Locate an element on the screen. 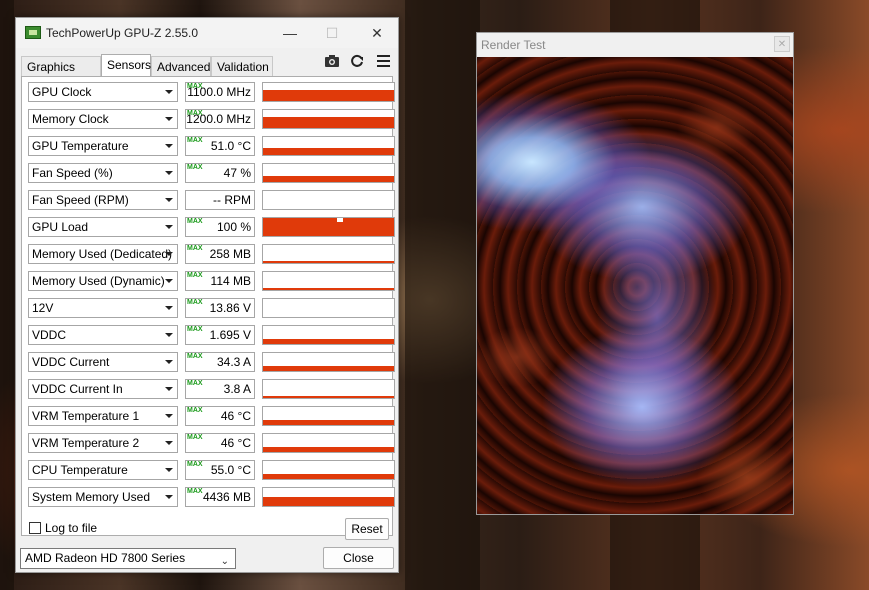  sensor-name-label: Memory Used (Dedicated) is located at coordinates (102, 254).